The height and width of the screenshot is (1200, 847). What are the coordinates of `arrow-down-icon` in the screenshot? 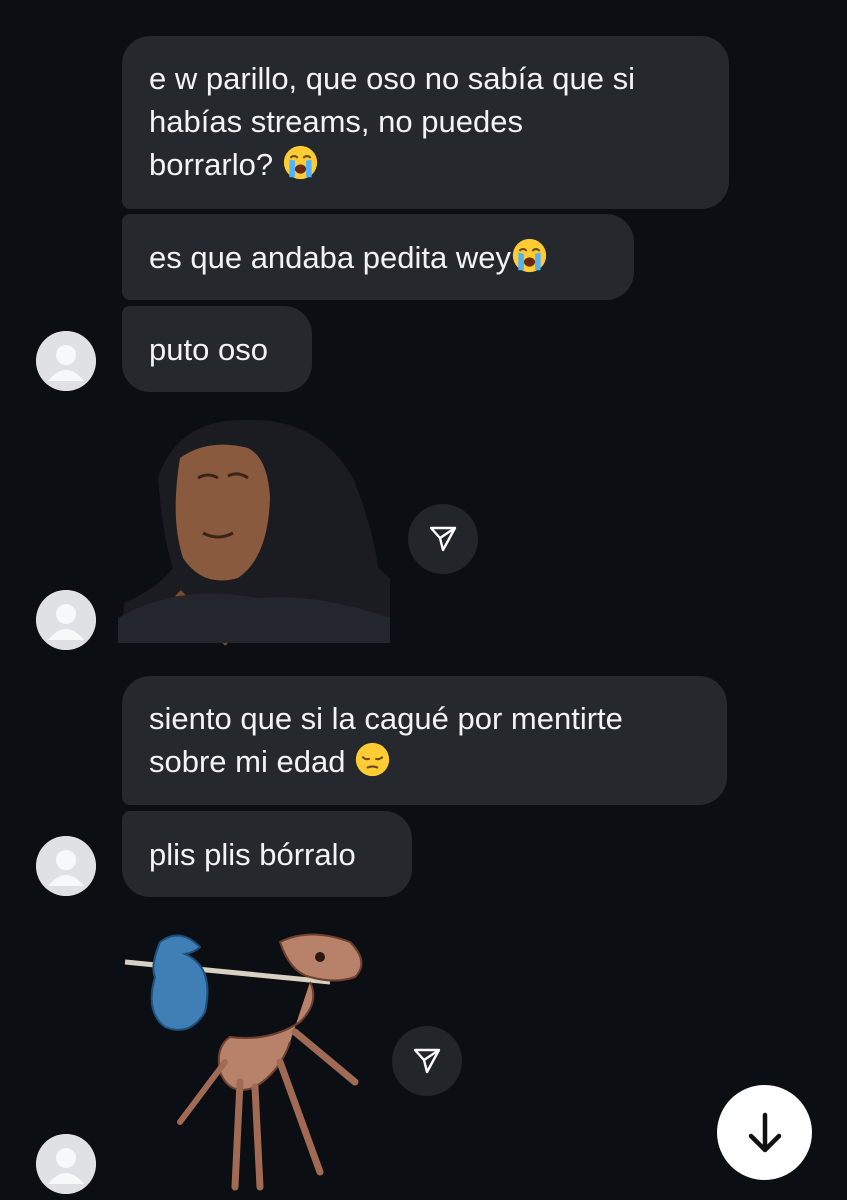 It's located at (764, 1132).